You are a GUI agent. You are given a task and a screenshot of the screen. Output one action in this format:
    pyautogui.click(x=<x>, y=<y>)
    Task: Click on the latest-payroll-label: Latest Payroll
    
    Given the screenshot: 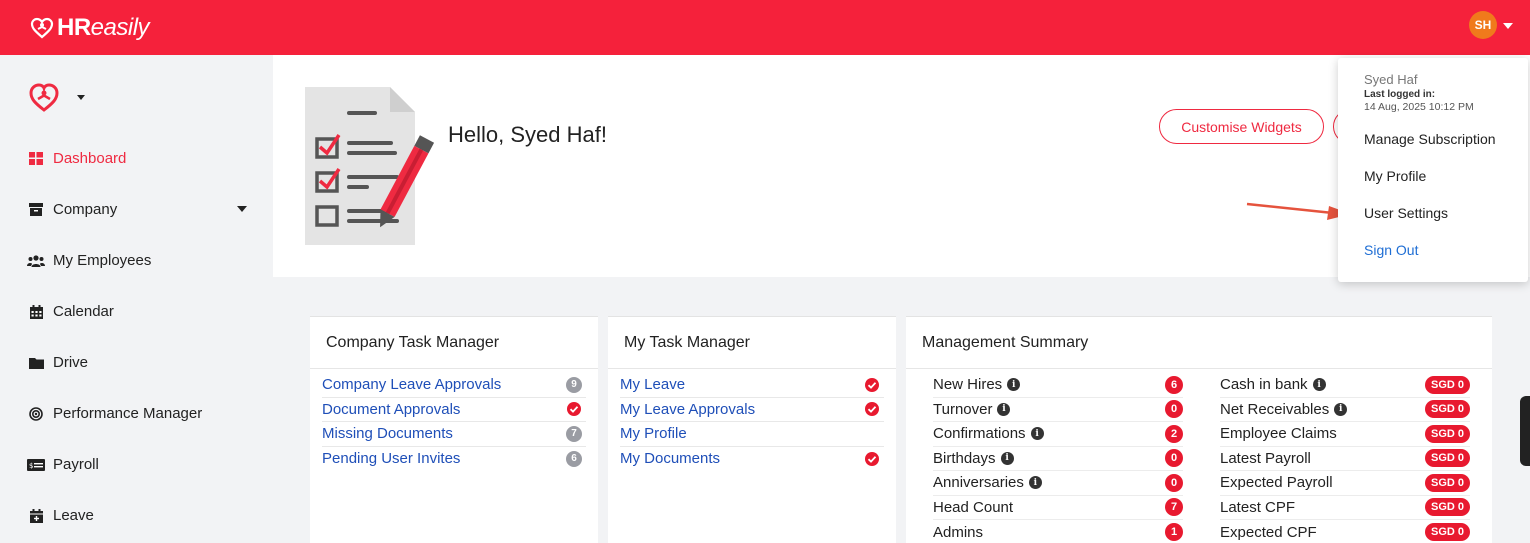 What is the action you would take?
    pyautogui.click(x=1265, y=458)
    